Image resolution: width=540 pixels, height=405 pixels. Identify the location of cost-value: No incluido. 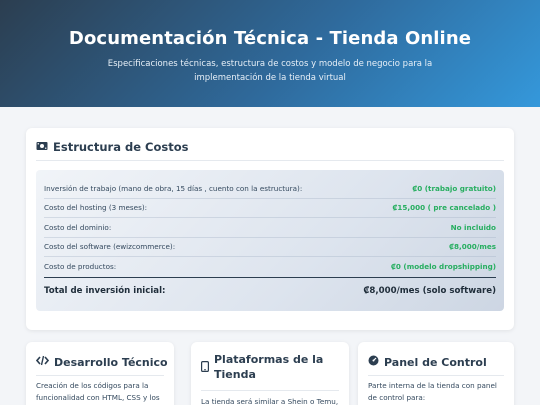
(473, 227).